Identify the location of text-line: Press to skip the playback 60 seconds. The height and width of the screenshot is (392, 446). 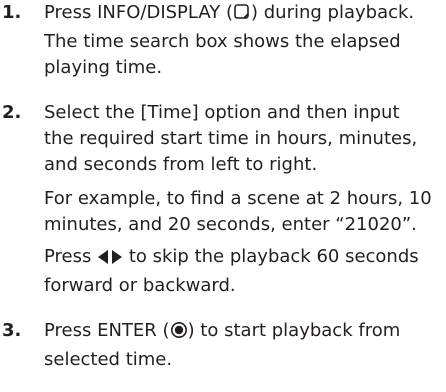
(244, 258).